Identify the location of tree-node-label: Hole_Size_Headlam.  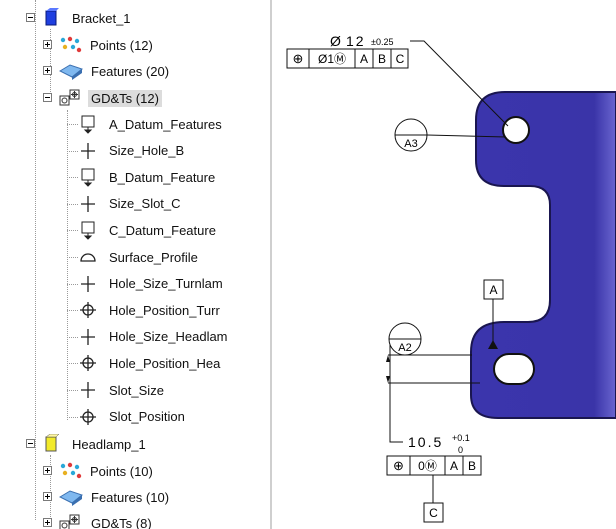
(168, 337).